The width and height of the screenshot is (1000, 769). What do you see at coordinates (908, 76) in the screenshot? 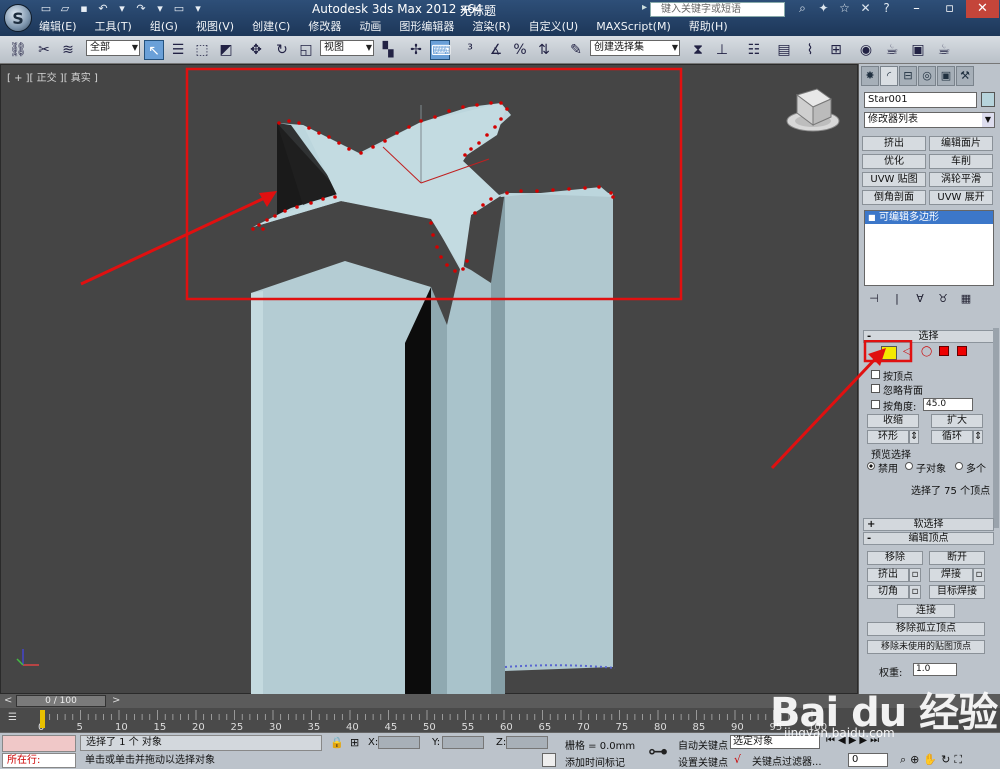
I see `hierarchy-tab-icon: ⊟` at bounding box center [908, 76].